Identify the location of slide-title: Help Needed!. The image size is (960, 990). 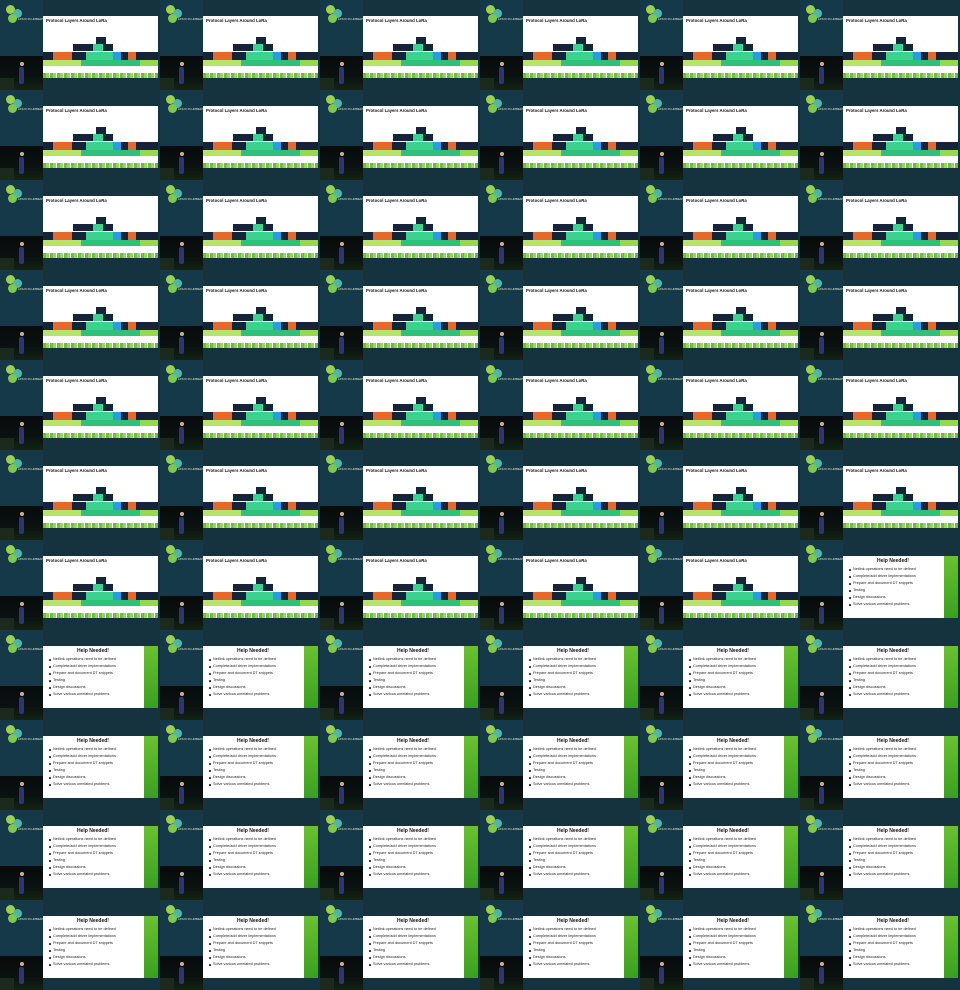
(733, 651).